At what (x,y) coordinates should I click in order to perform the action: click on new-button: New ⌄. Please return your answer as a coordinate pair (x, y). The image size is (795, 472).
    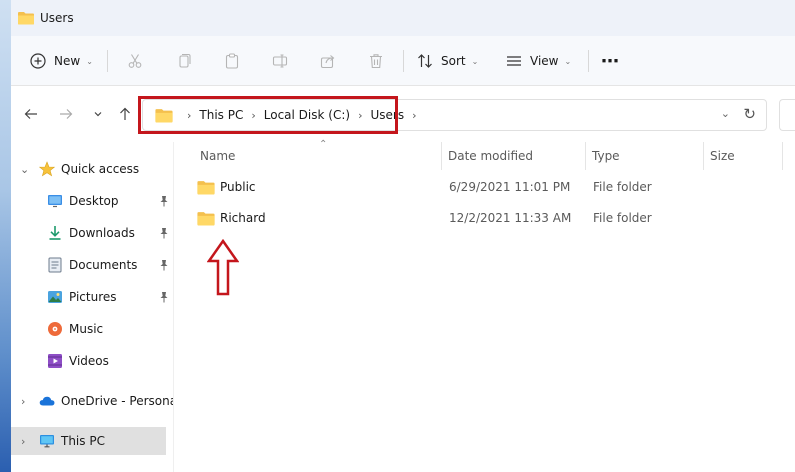
    Looking at the image, I should click on (61, 61).